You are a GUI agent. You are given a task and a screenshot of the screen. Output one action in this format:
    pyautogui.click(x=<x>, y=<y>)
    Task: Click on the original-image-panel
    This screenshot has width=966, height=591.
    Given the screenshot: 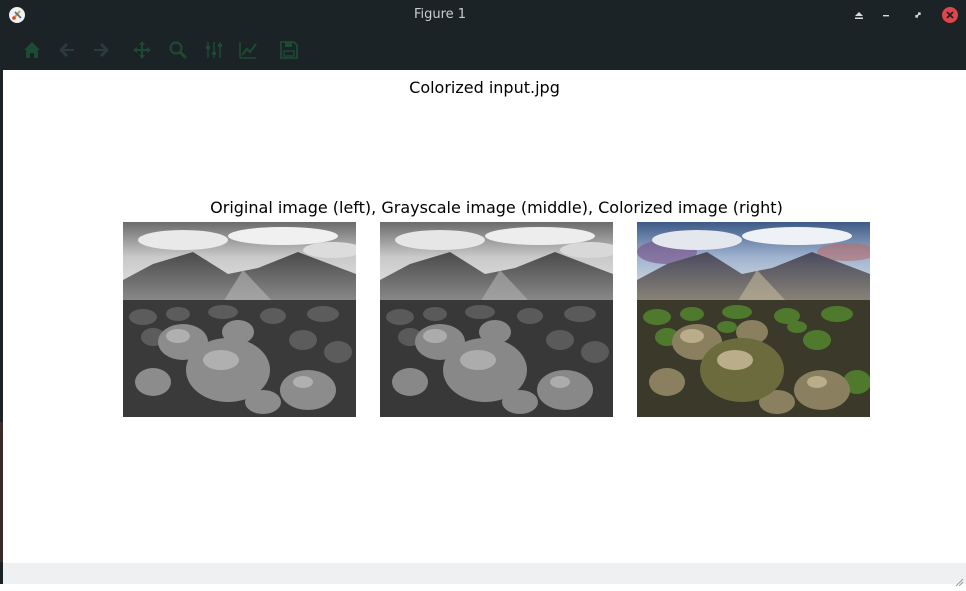 What is the action you would take?
    pyautogui.click(x=239, y=319)
    